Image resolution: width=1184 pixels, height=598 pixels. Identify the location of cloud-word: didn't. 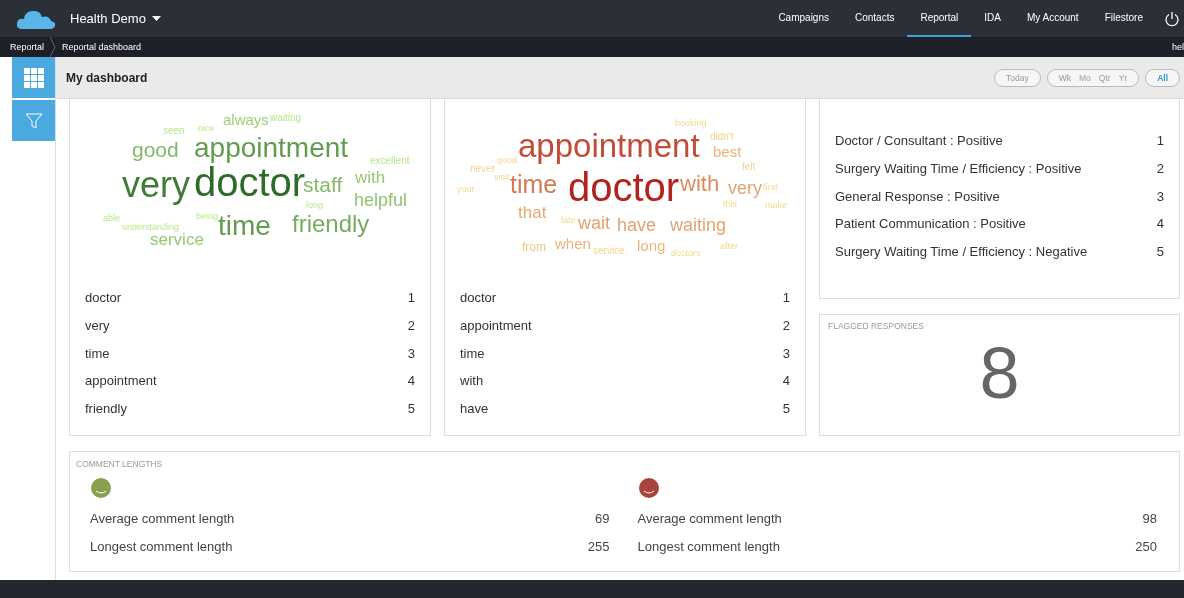
(722, 137).